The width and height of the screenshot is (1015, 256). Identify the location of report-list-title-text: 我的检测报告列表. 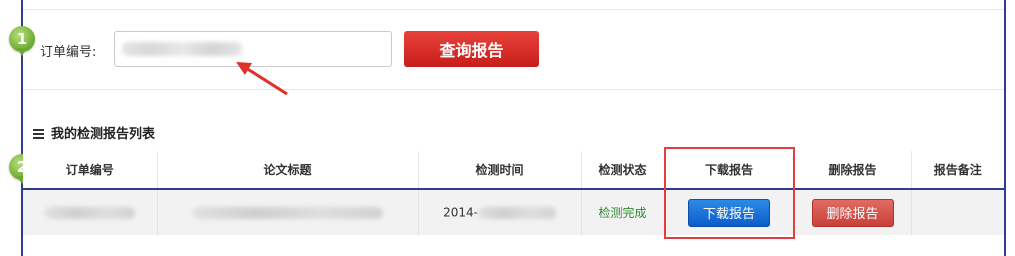
(103, 134).